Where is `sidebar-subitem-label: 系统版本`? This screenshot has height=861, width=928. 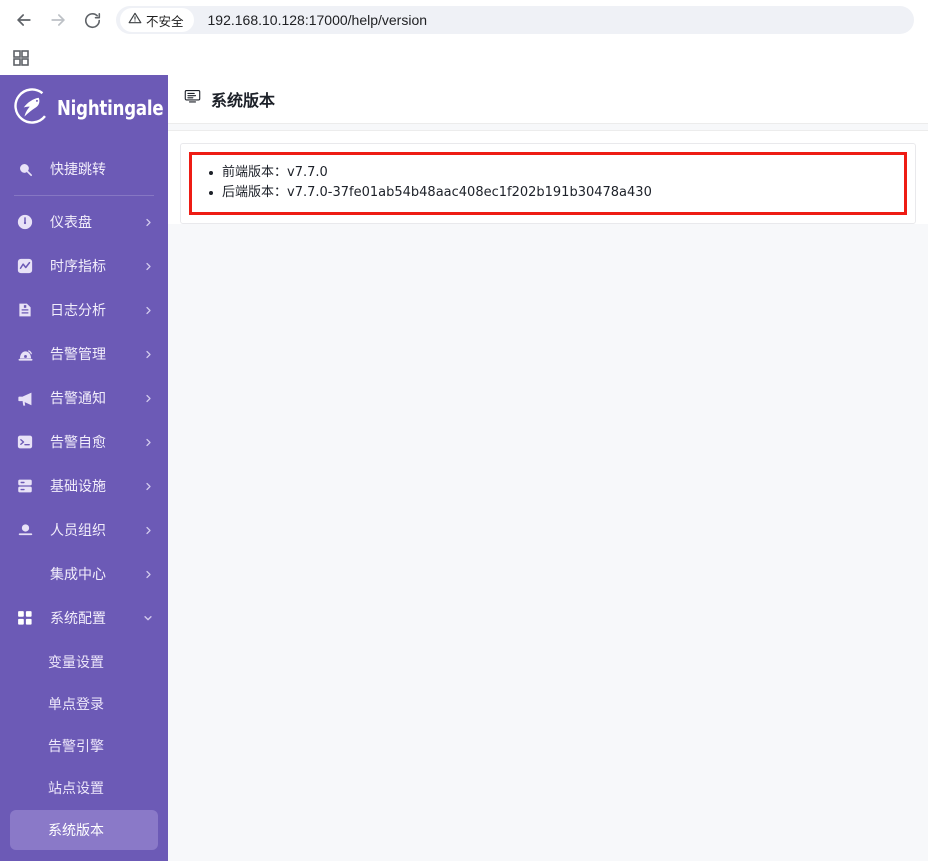 sidebar-subitem-label: 系统版本 is located at coordinates (76, 831).